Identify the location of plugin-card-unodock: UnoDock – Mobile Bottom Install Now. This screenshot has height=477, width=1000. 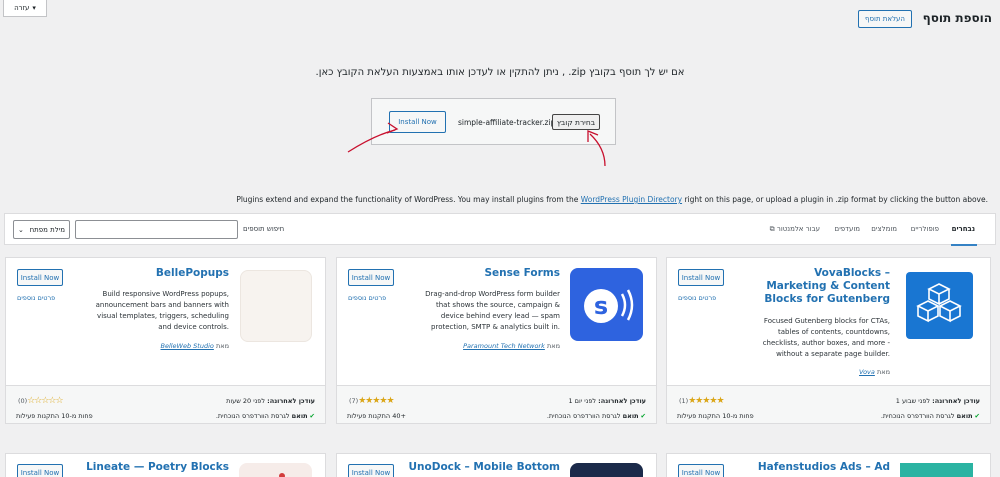
(496, 465).